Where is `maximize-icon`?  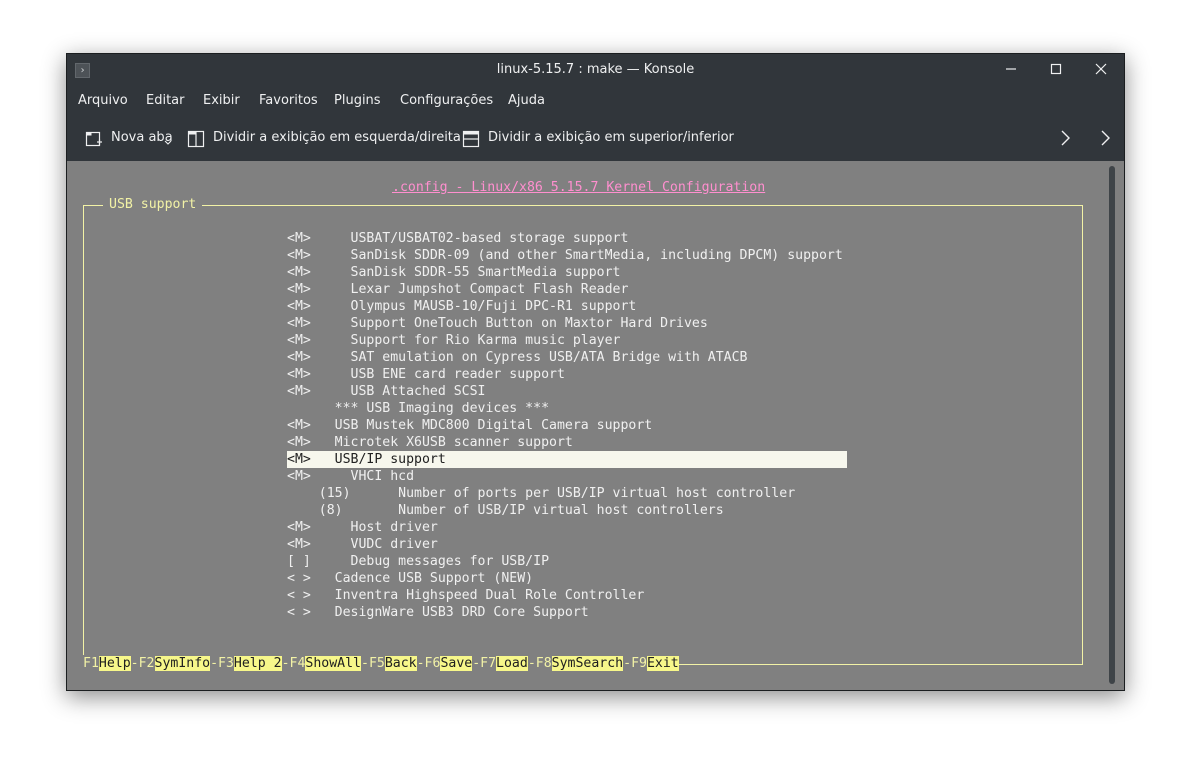 maximize-icon is located at coordinates (1056, 71).